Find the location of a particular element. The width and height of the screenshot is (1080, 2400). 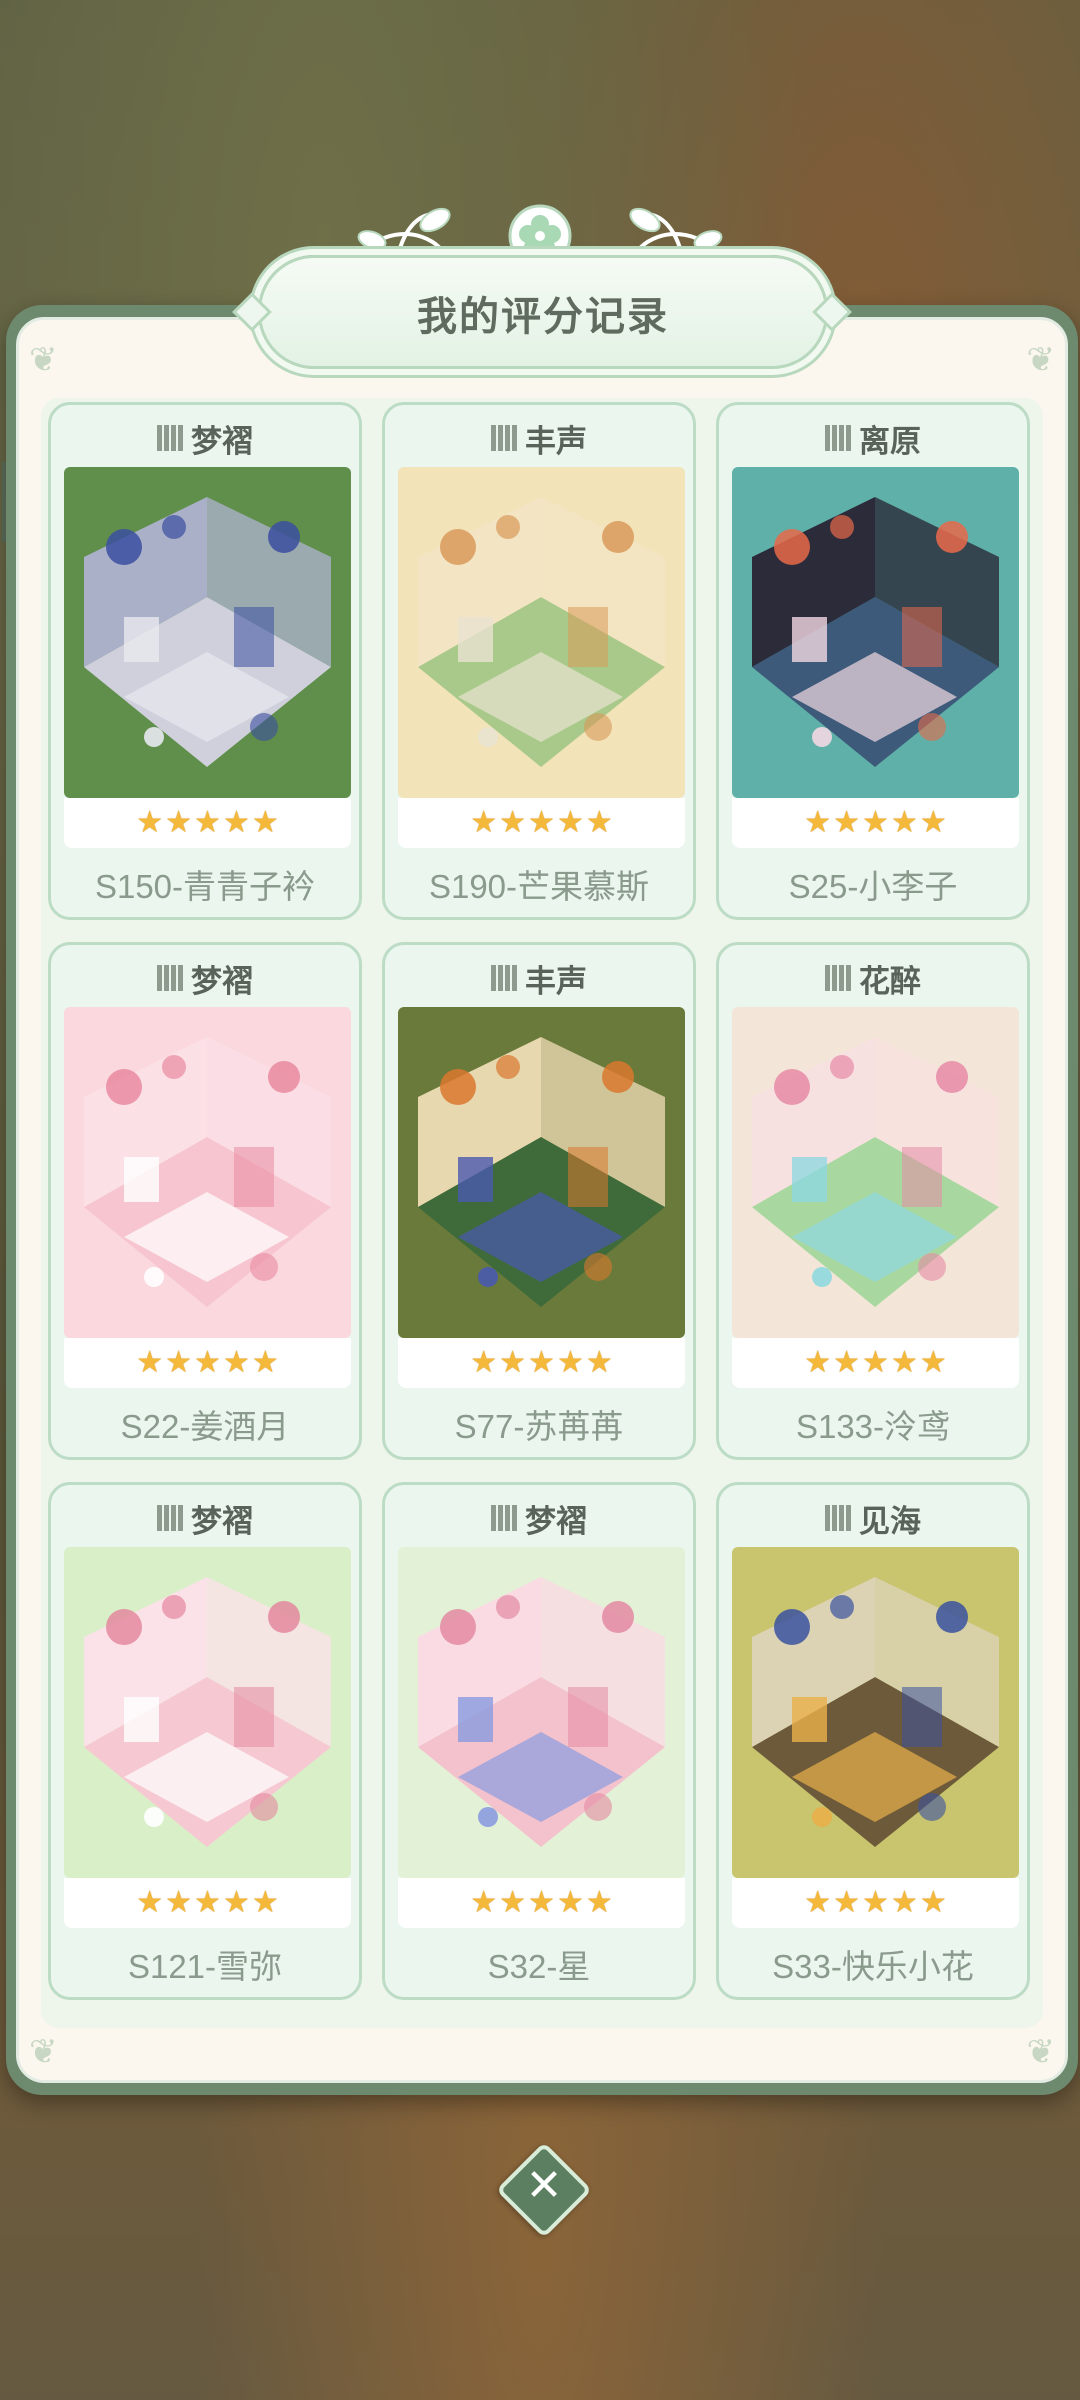

record-name: S133-泠鸢 is located at coordinates (873, 1426).